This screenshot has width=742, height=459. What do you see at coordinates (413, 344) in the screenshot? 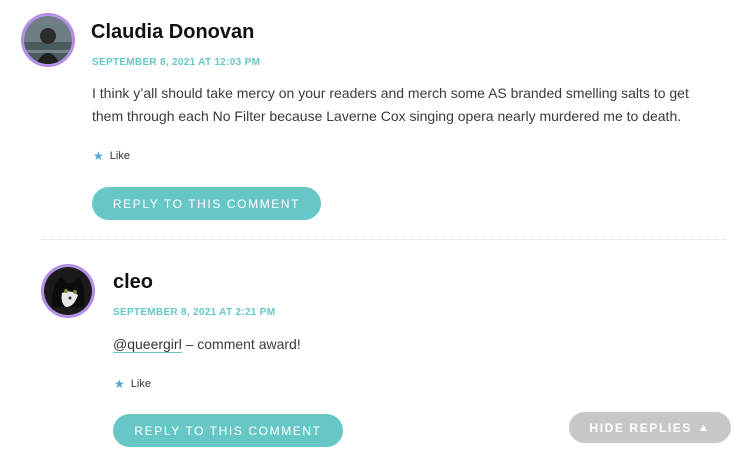
I see `comment-body: @queergirl – comment award!` at bounding box center [413, 344].